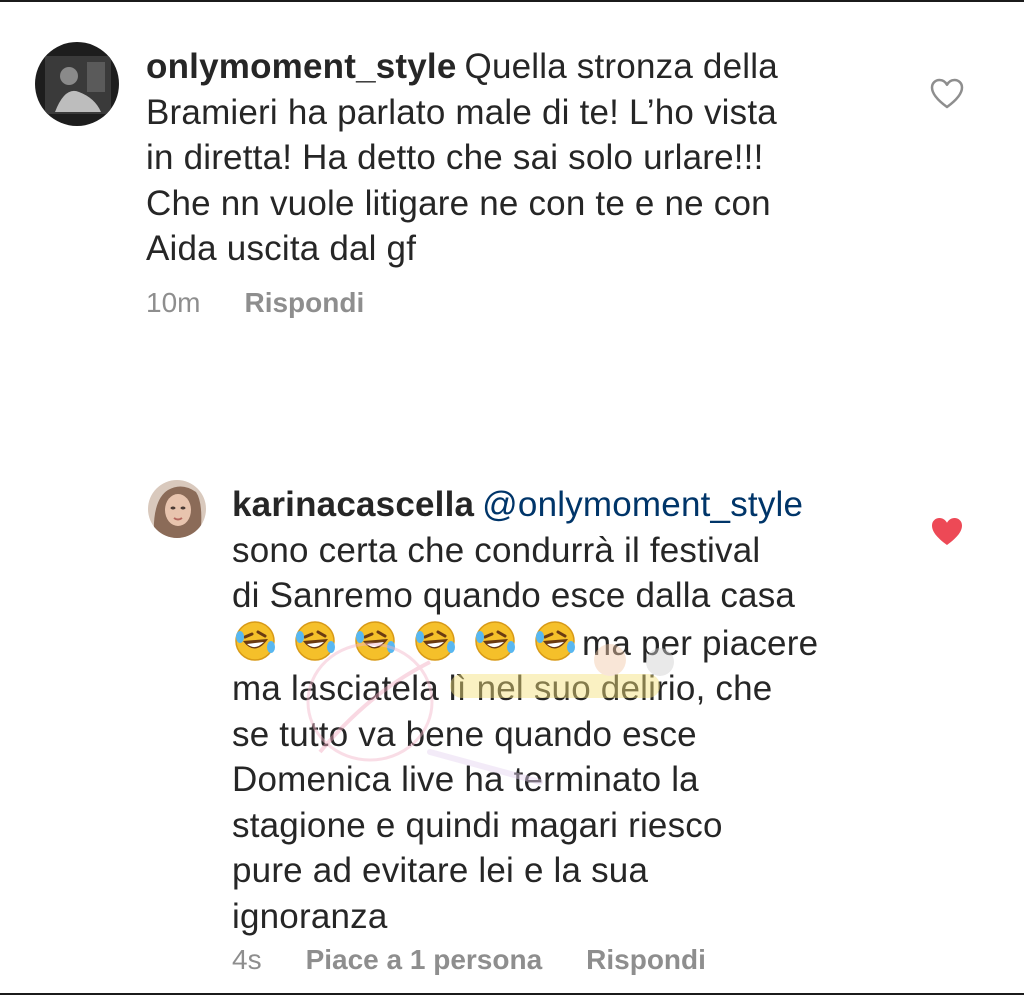 The image size is (1024, 995). I want to click on watermark-logo, so click(490, 713).